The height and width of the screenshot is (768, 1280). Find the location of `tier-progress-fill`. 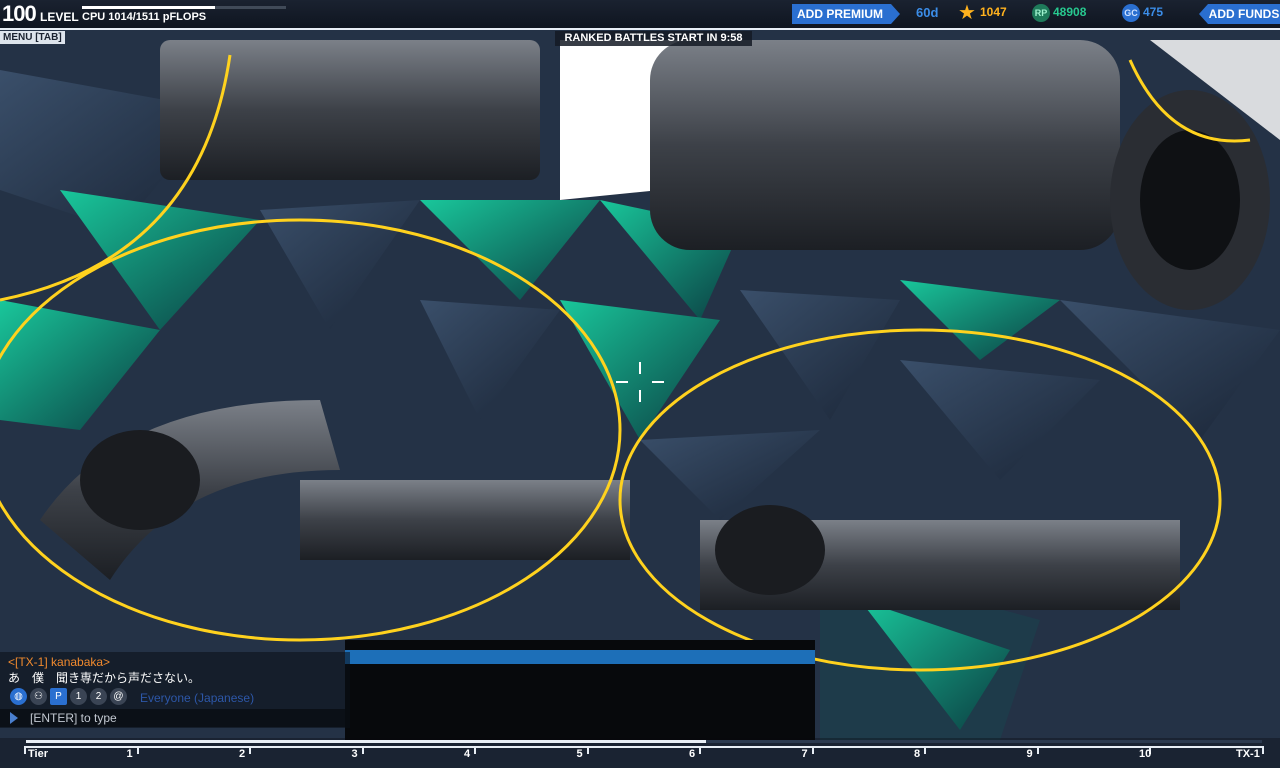

tier-progress-fill is located at coordinates (366, 741).